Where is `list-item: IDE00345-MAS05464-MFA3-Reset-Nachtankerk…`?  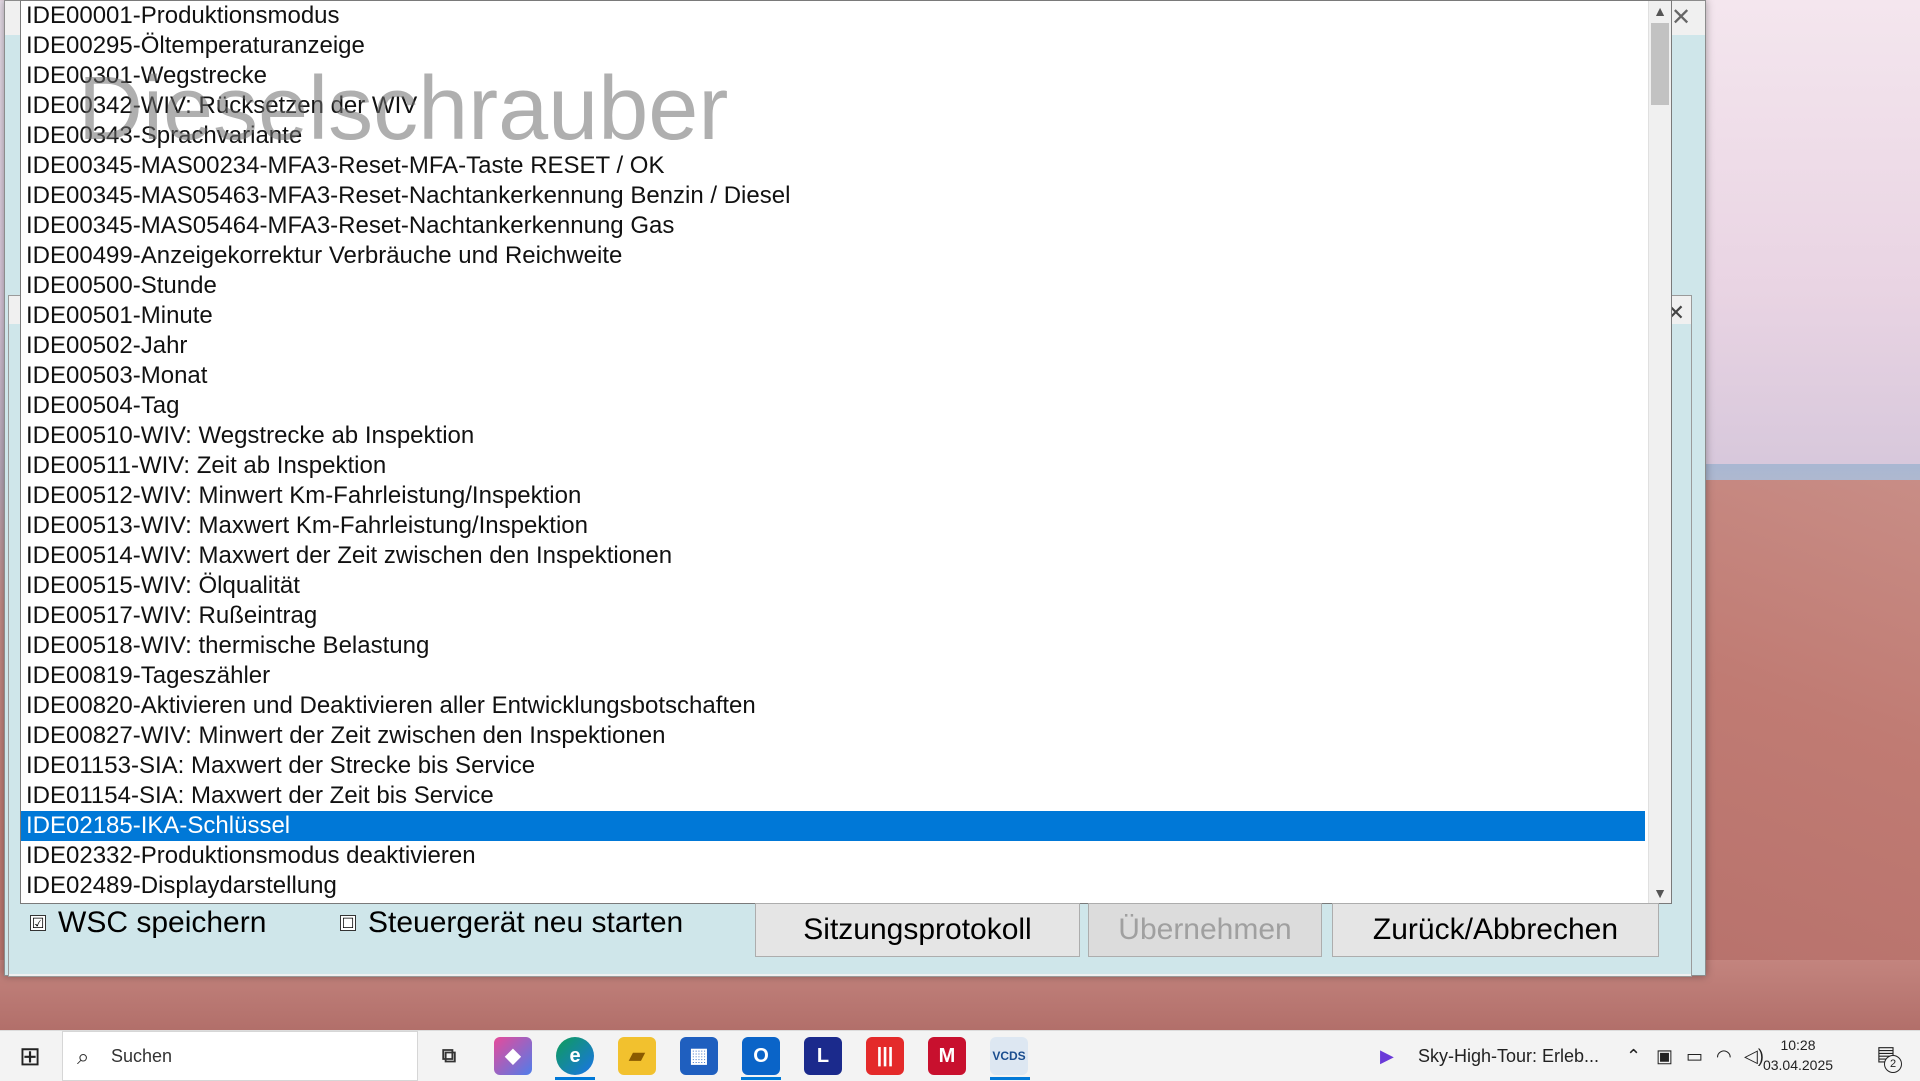 list-item: IDE00345-MAS05464-MFA3-Reset-Nachtankerk… is located at coordinates (833, 226).